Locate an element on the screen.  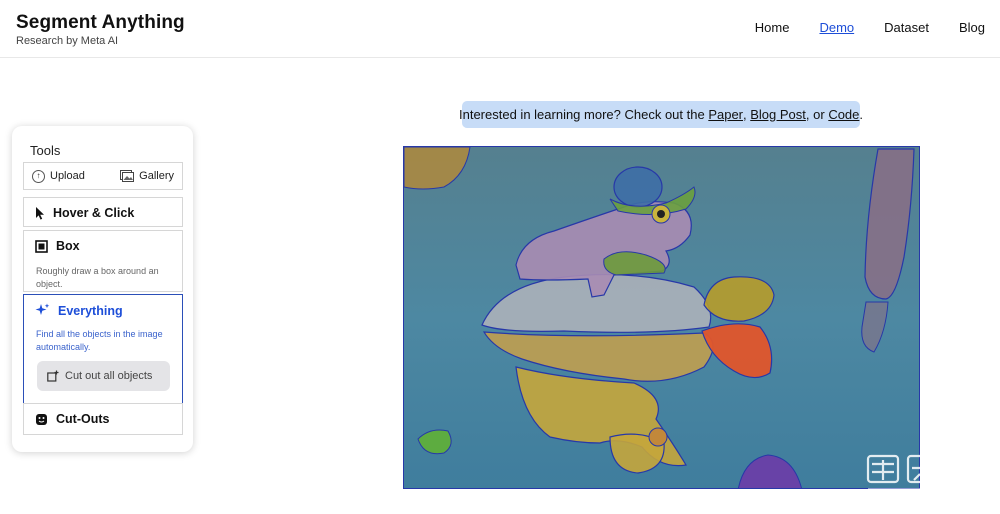
gallery-icon is located at coordinates (127, 176).